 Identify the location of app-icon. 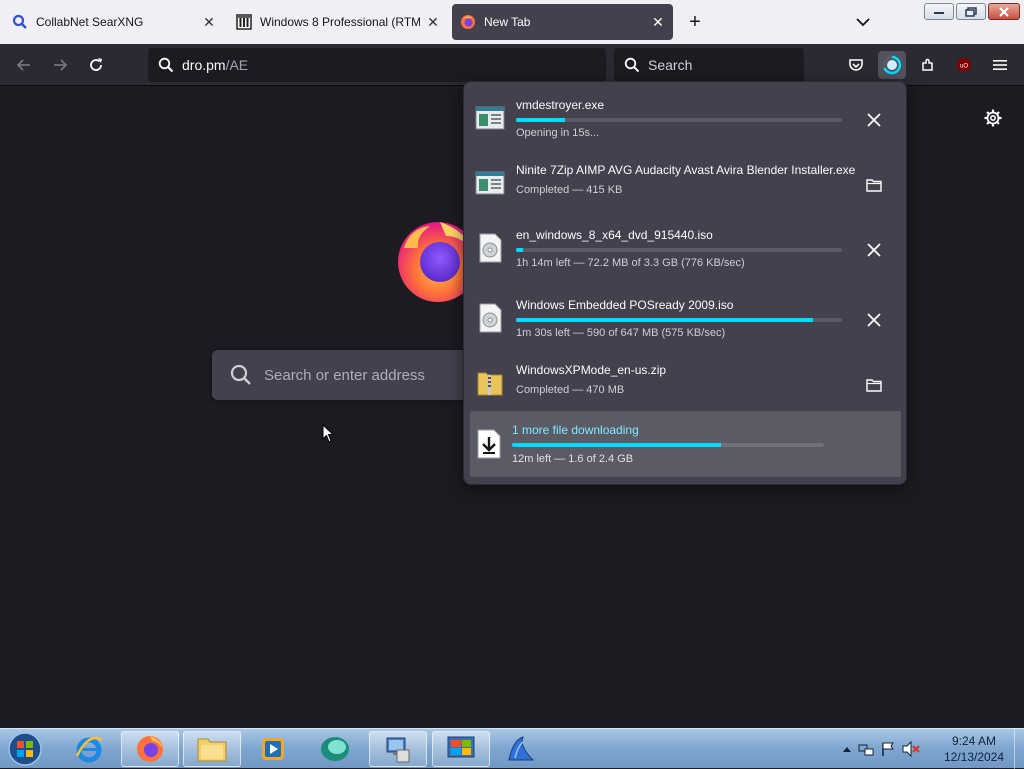
(335, 749).